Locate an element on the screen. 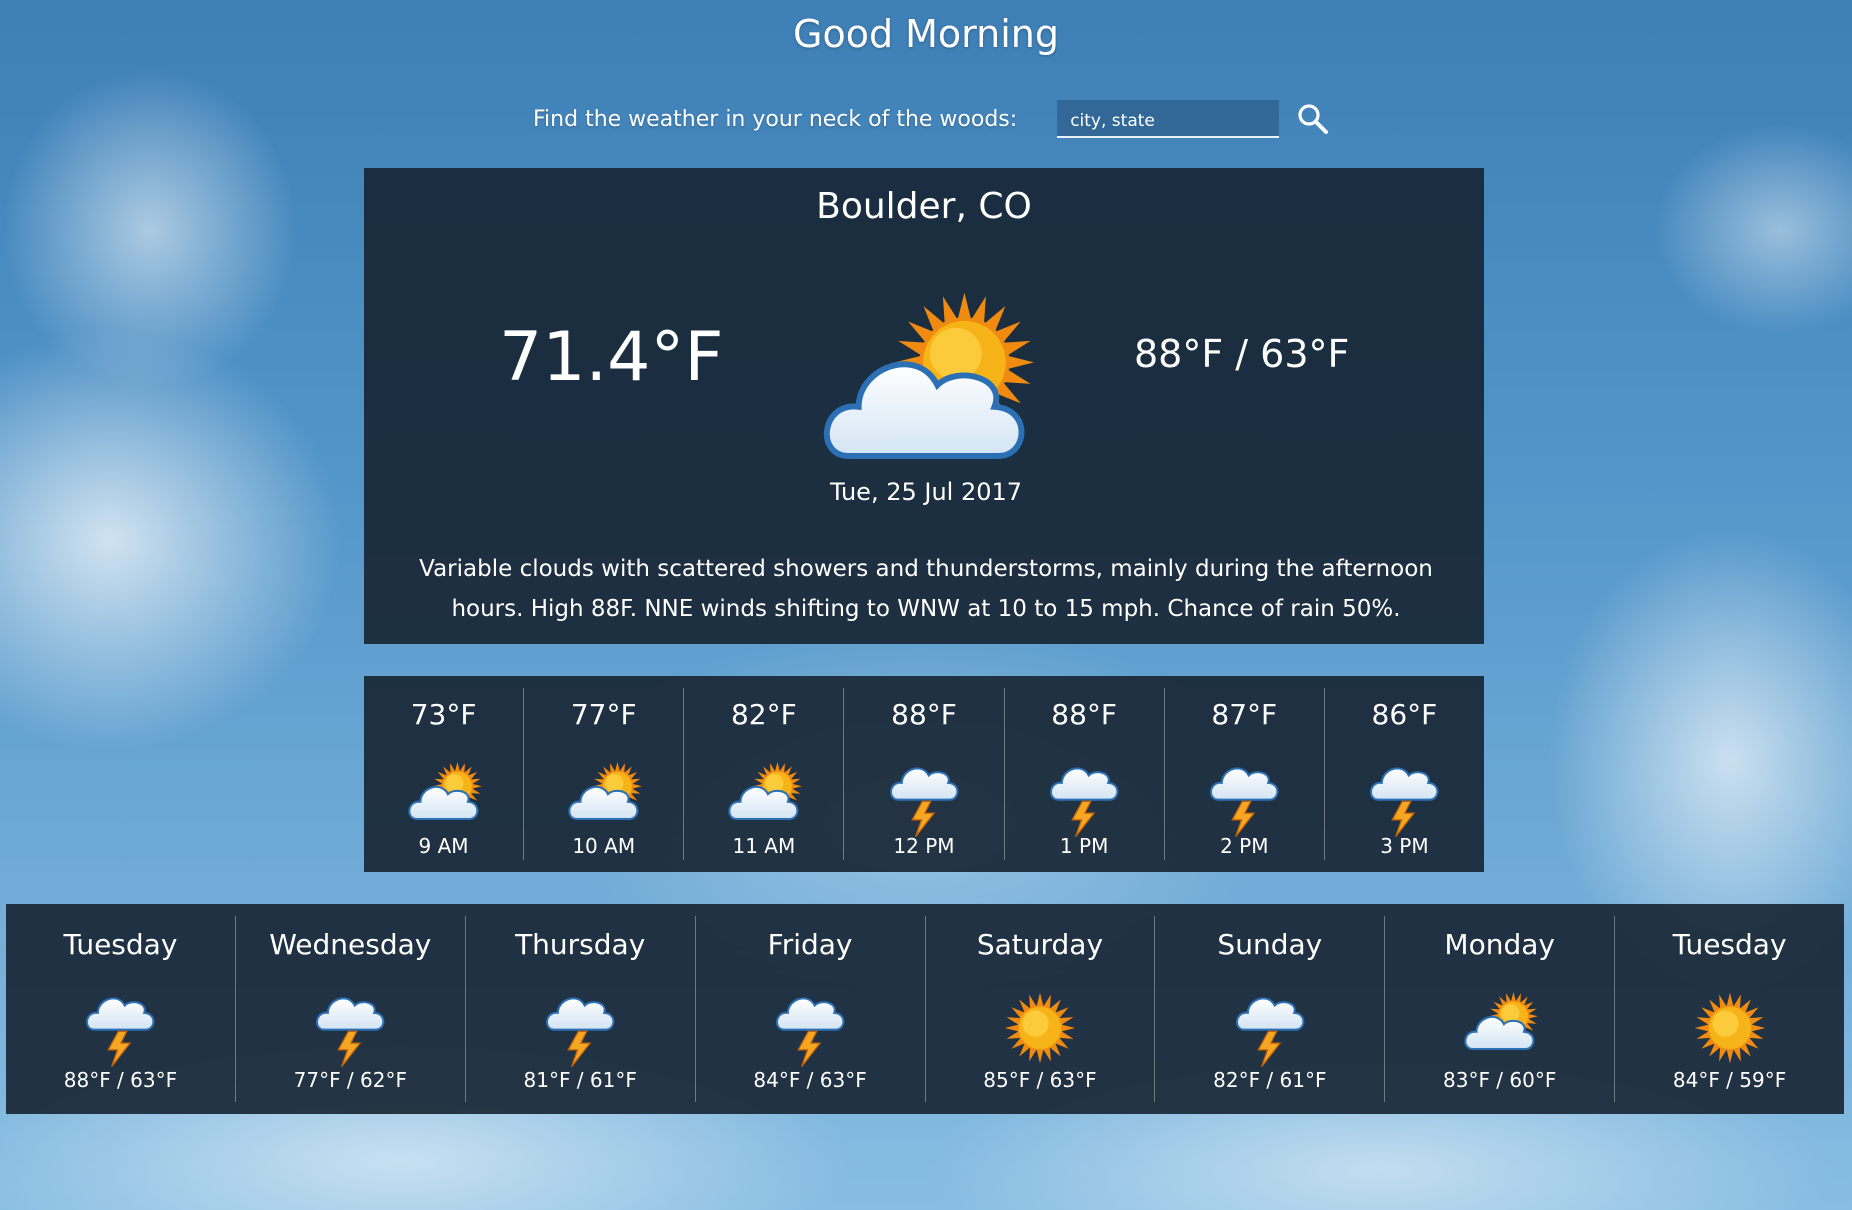  day-item: Friday 84°F / 63°F is located at coordinates (811, 1009).